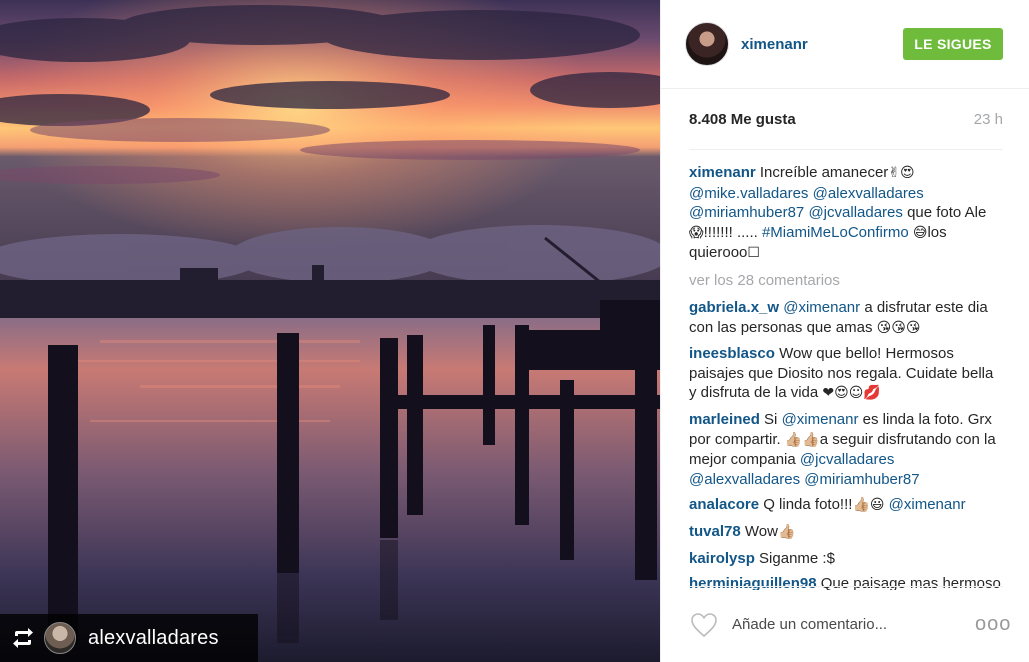 The width and height of the screenshot is (1029, 662). What do you see at coordinates (920, 232) in the screenshot?
I see `grin-sweat-emoji: 😅` at bounding box center [920, 232].